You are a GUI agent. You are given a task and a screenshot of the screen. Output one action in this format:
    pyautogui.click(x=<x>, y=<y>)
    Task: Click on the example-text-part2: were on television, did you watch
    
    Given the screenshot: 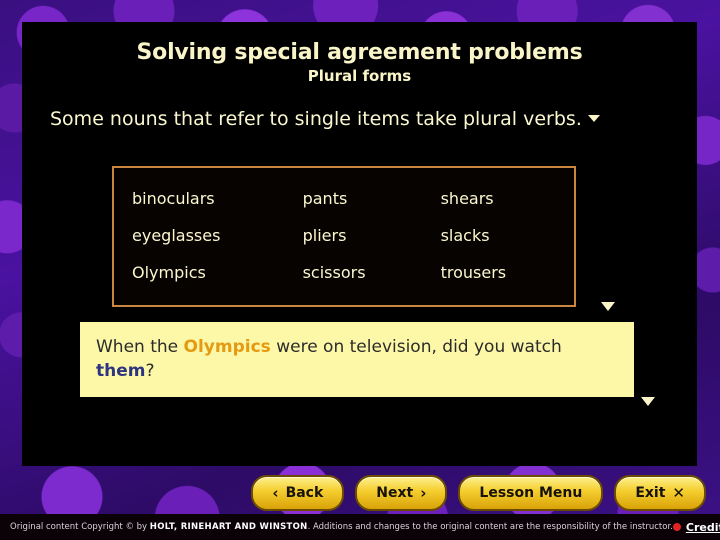 What is the action you would take?
    pyautogui.click(x=416, y=347)
    